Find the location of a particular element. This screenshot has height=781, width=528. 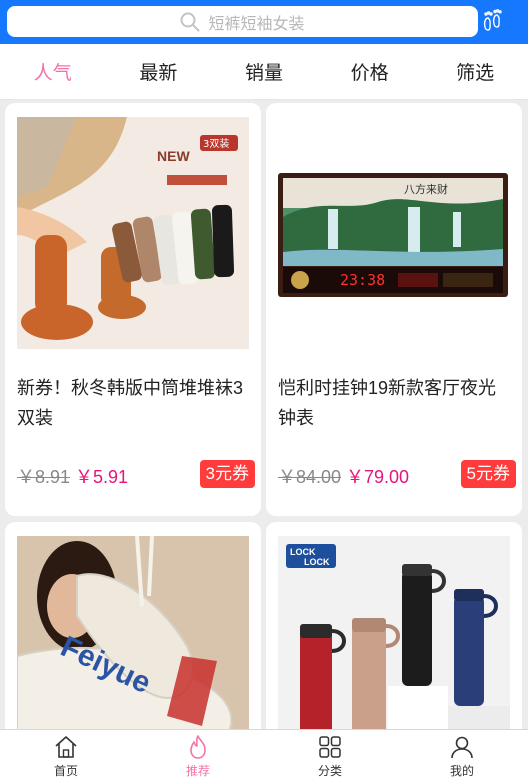

sale-price: ￥5.91 is located at coordinates (102, 477).